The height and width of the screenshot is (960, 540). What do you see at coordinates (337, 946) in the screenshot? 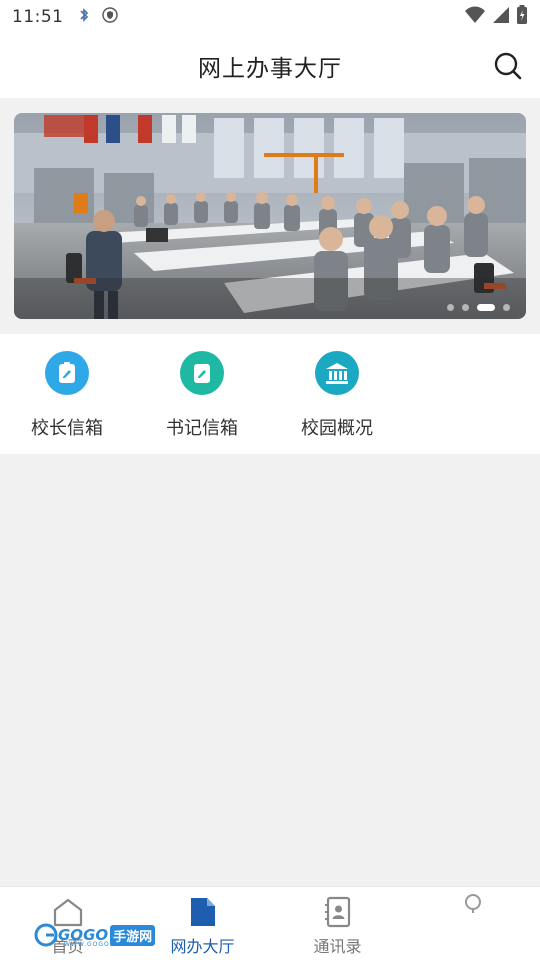
I see `nav-label: 通讯录` at bounding box center [337, 946].